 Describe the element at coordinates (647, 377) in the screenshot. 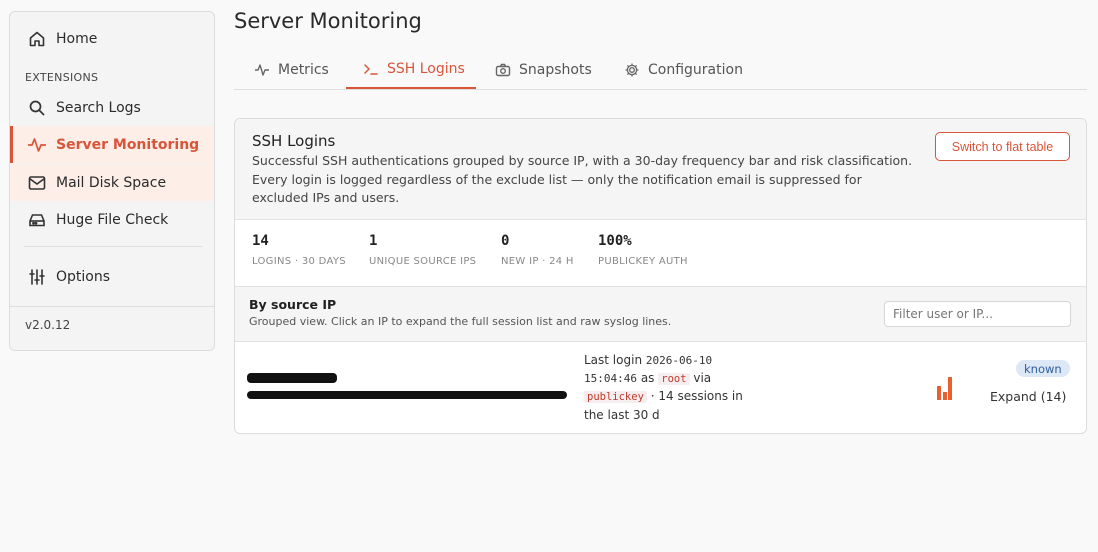

I see `as-text: as` at that location.